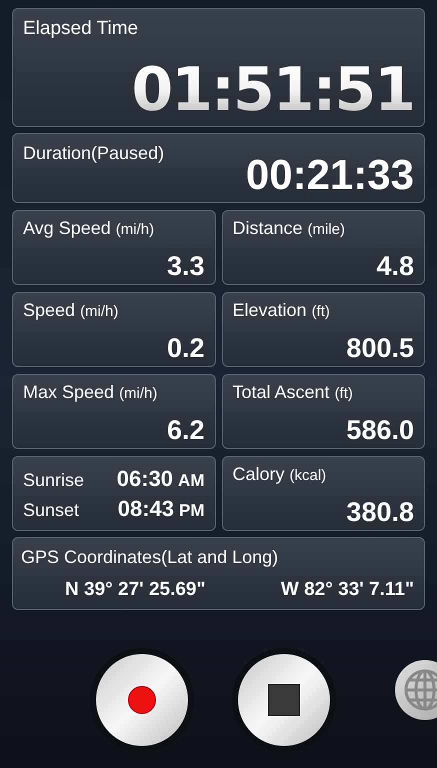  Describe the element at coordinates (53, 479) in the screenshot. I see `sun-label: Sunrise` at that location.